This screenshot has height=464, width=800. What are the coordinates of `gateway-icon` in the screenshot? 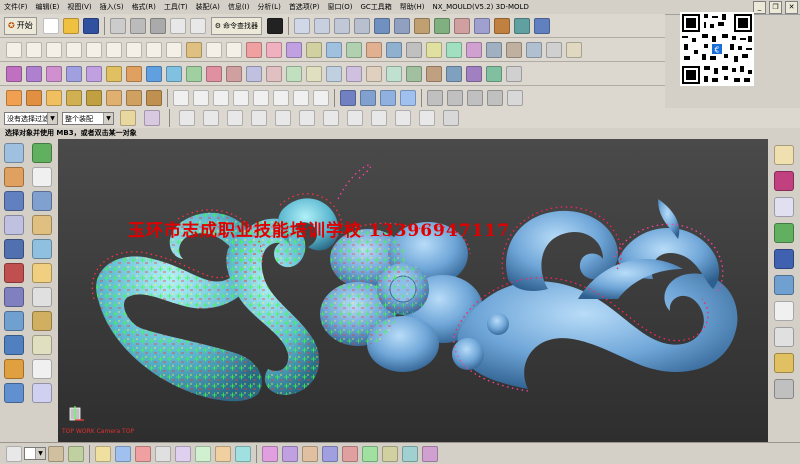 It's located at (14, 369).